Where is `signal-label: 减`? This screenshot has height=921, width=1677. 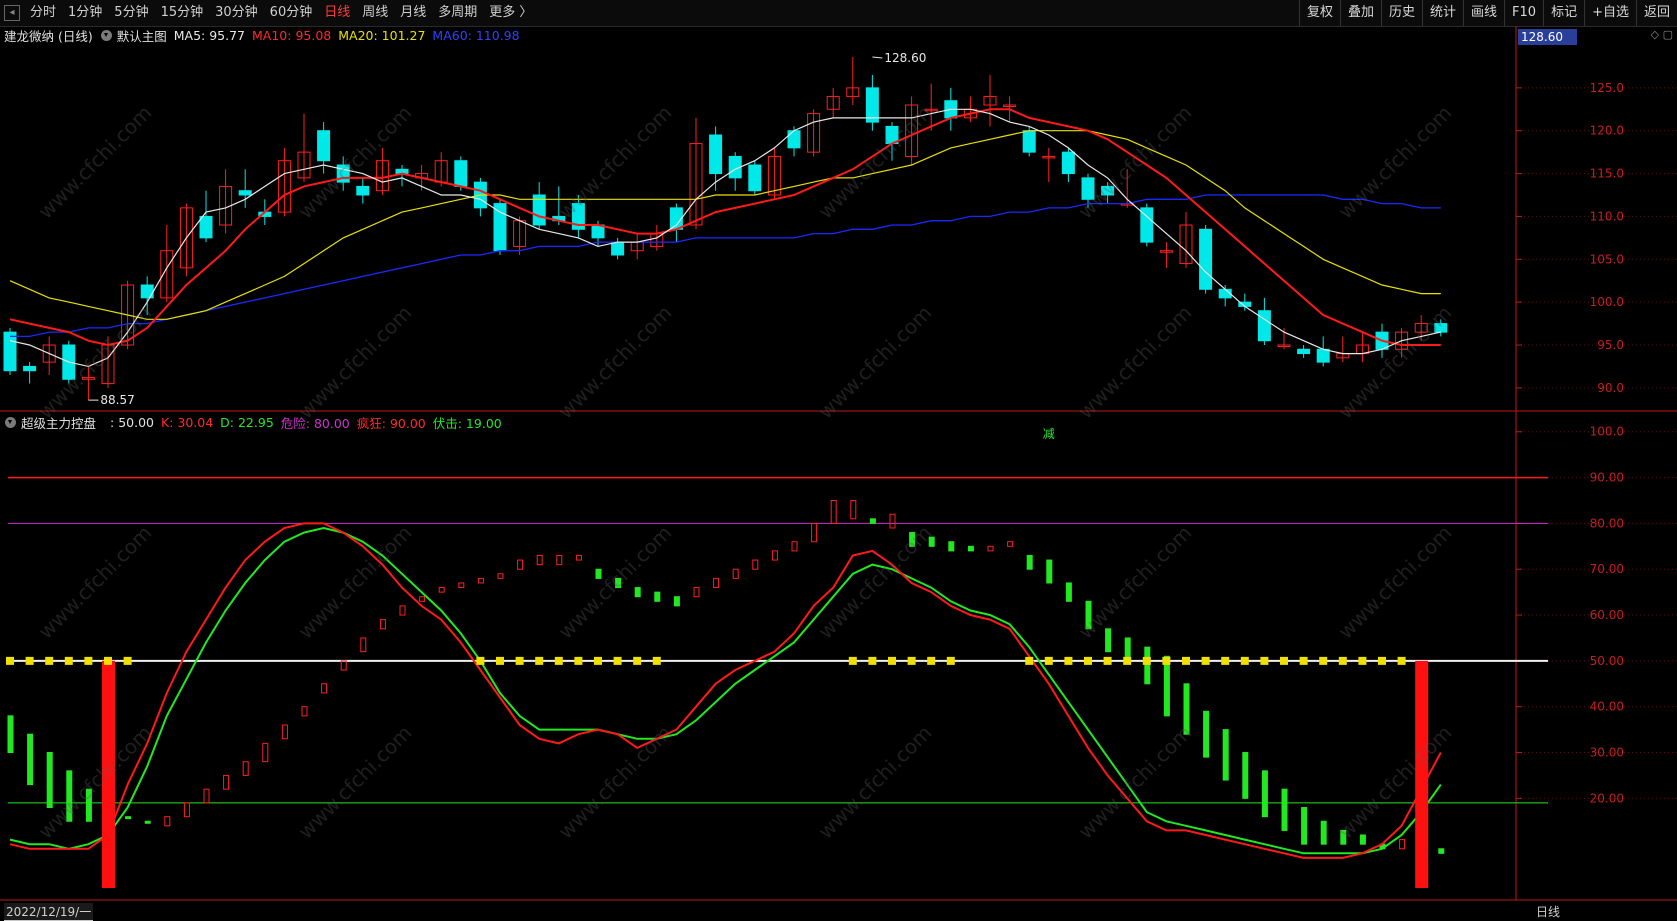 signal-label: 减 is located at coordinates (1049, 434).